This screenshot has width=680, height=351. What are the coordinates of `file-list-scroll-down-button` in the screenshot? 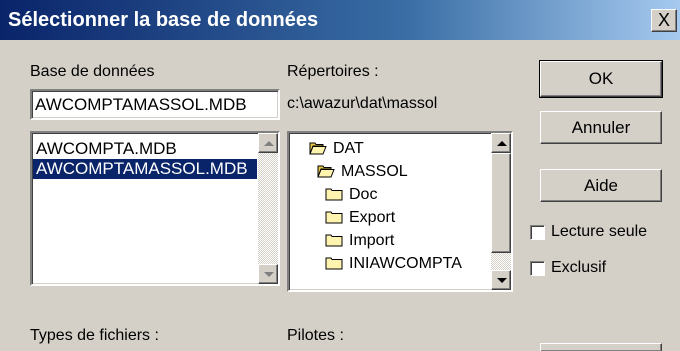 It's located at (268, 274).